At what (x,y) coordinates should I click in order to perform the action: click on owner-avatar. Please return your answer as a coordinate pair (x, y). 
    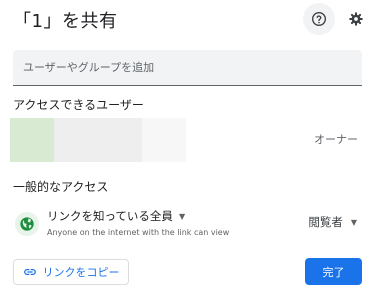
    Looking at the image, I should click on (98, 140).